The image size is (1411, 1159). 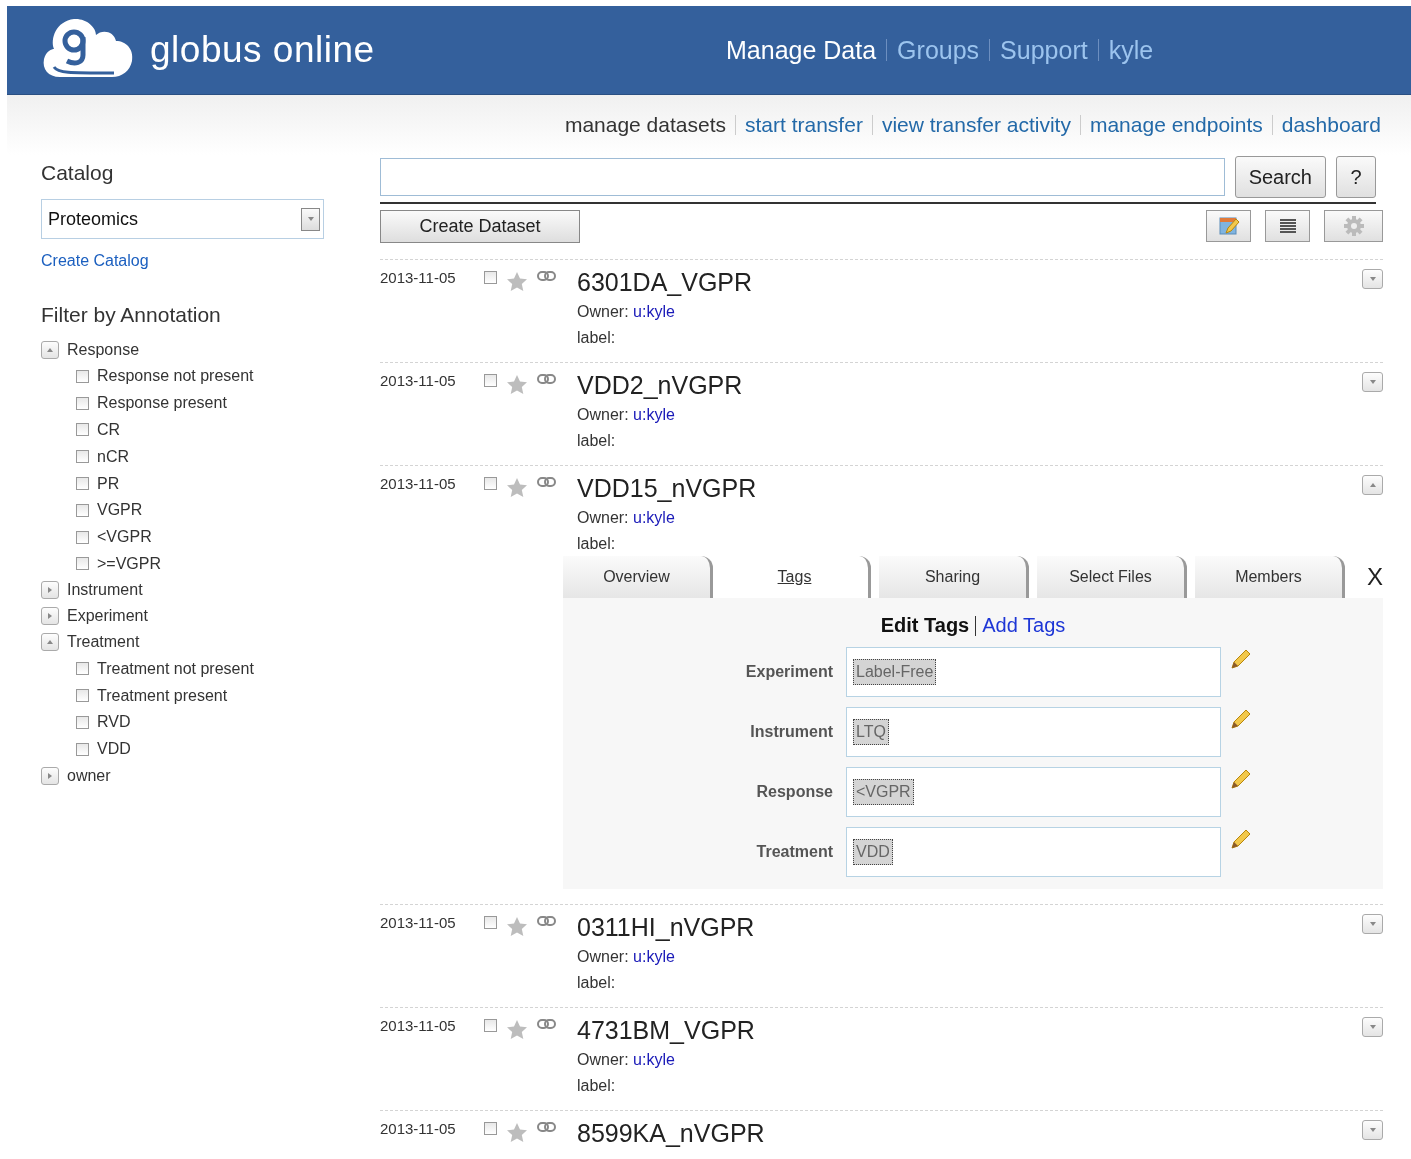 What do you see at coordinates (1280, 177) in the screenshot?
I see `search-button: Search` at bounding box center [1280, 177].